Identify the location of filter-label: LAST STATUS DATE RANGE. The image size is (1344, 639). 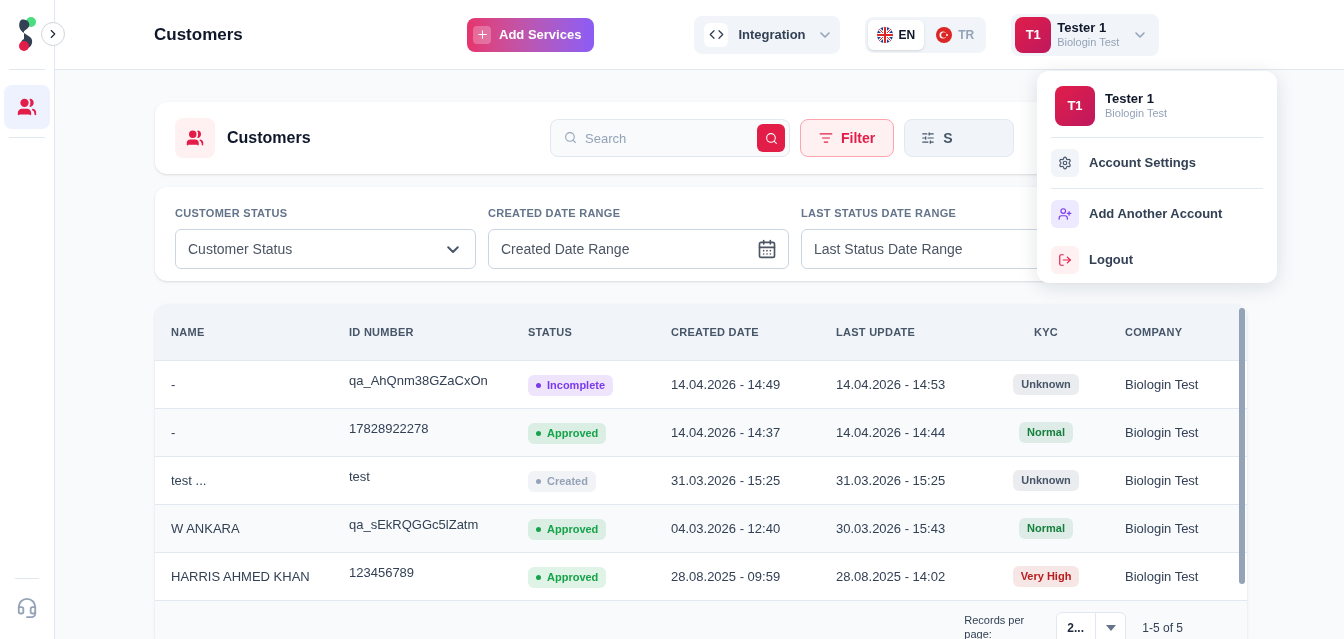
(879, 213).